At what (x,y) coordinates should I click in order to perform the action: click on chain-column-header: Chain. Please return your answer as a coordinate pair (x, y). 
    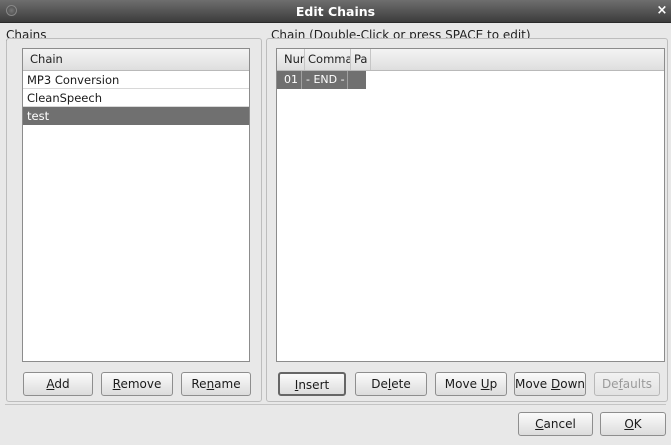
    Looking at the image, I should click on (136, 59).